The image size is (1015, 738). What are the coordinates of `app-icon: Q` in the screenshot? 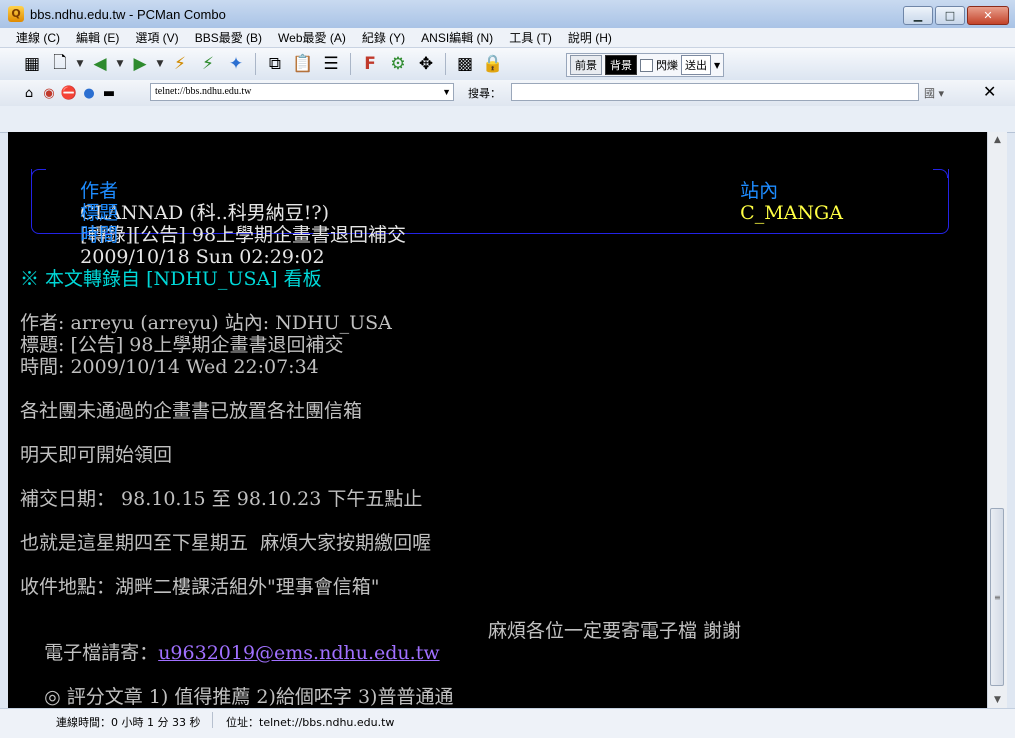 It's located at (16, 14).